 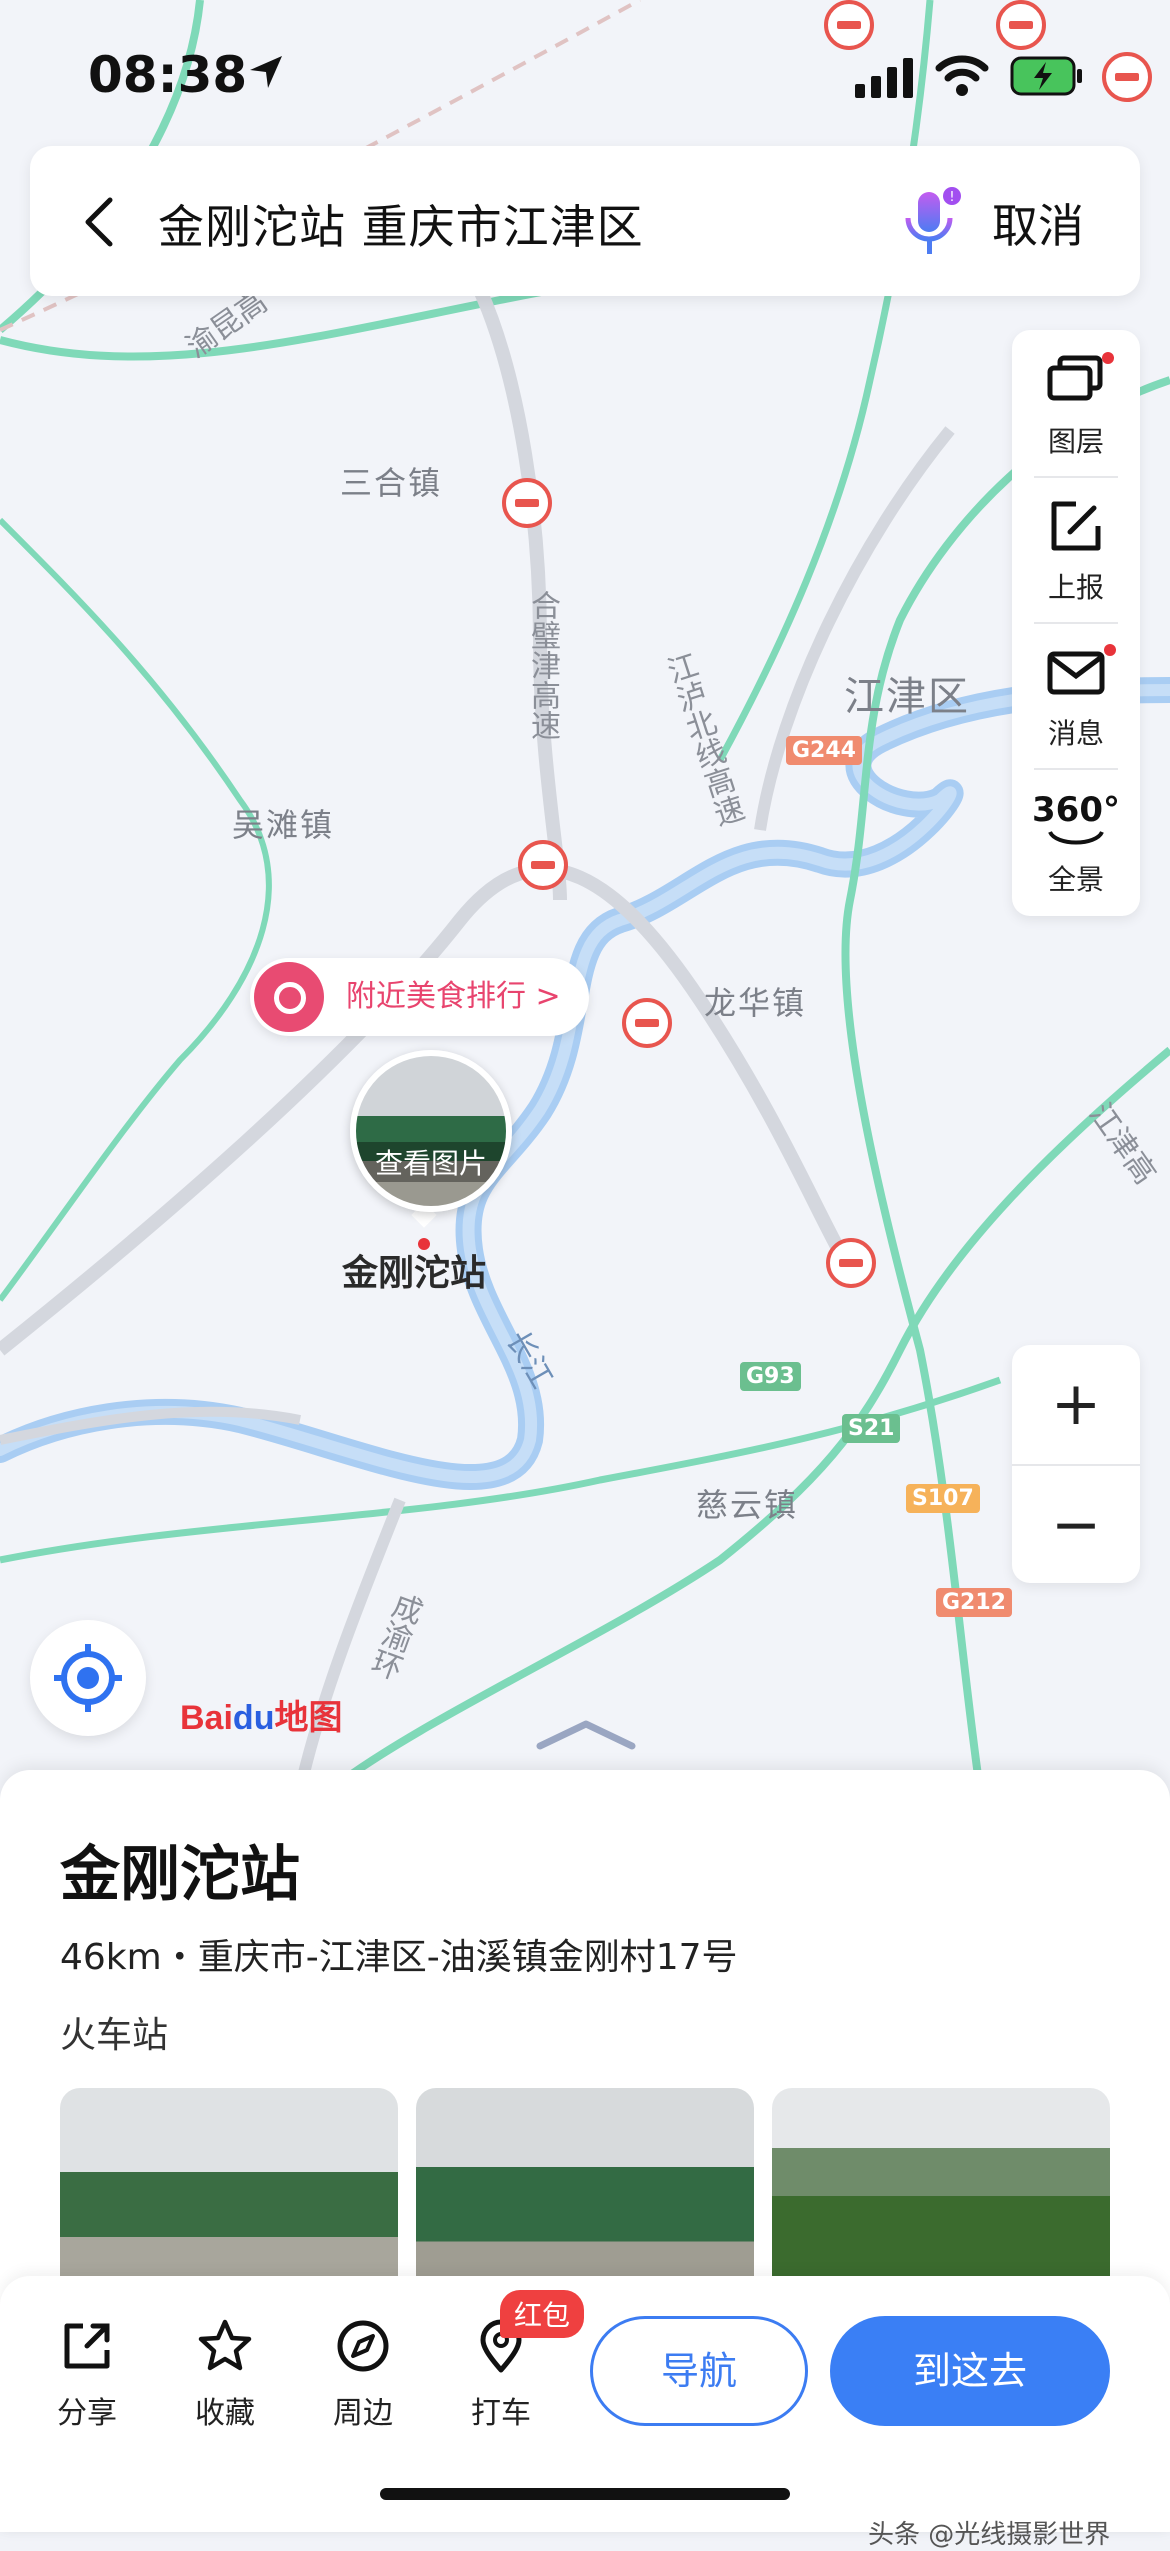 What do you see at coordinates (1038, 223) in the screenshot?
I see `cancel-button: 取消` at bounding box center [1038, 223].